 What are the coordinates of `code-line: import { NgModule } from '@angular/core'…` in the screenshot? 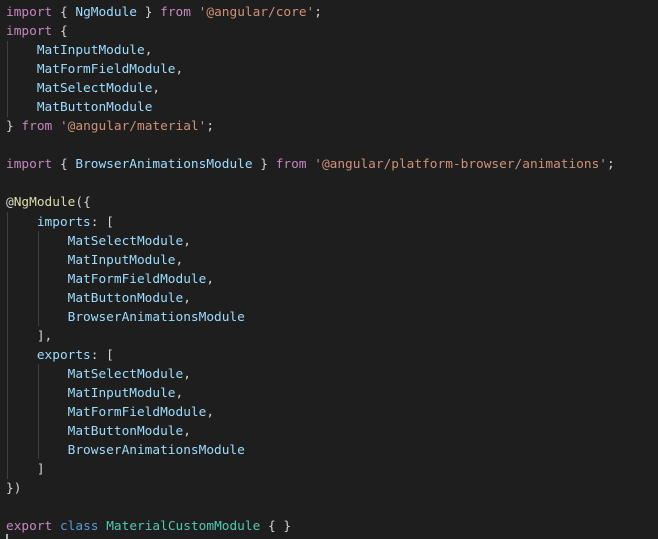 It's located at (310, 12).